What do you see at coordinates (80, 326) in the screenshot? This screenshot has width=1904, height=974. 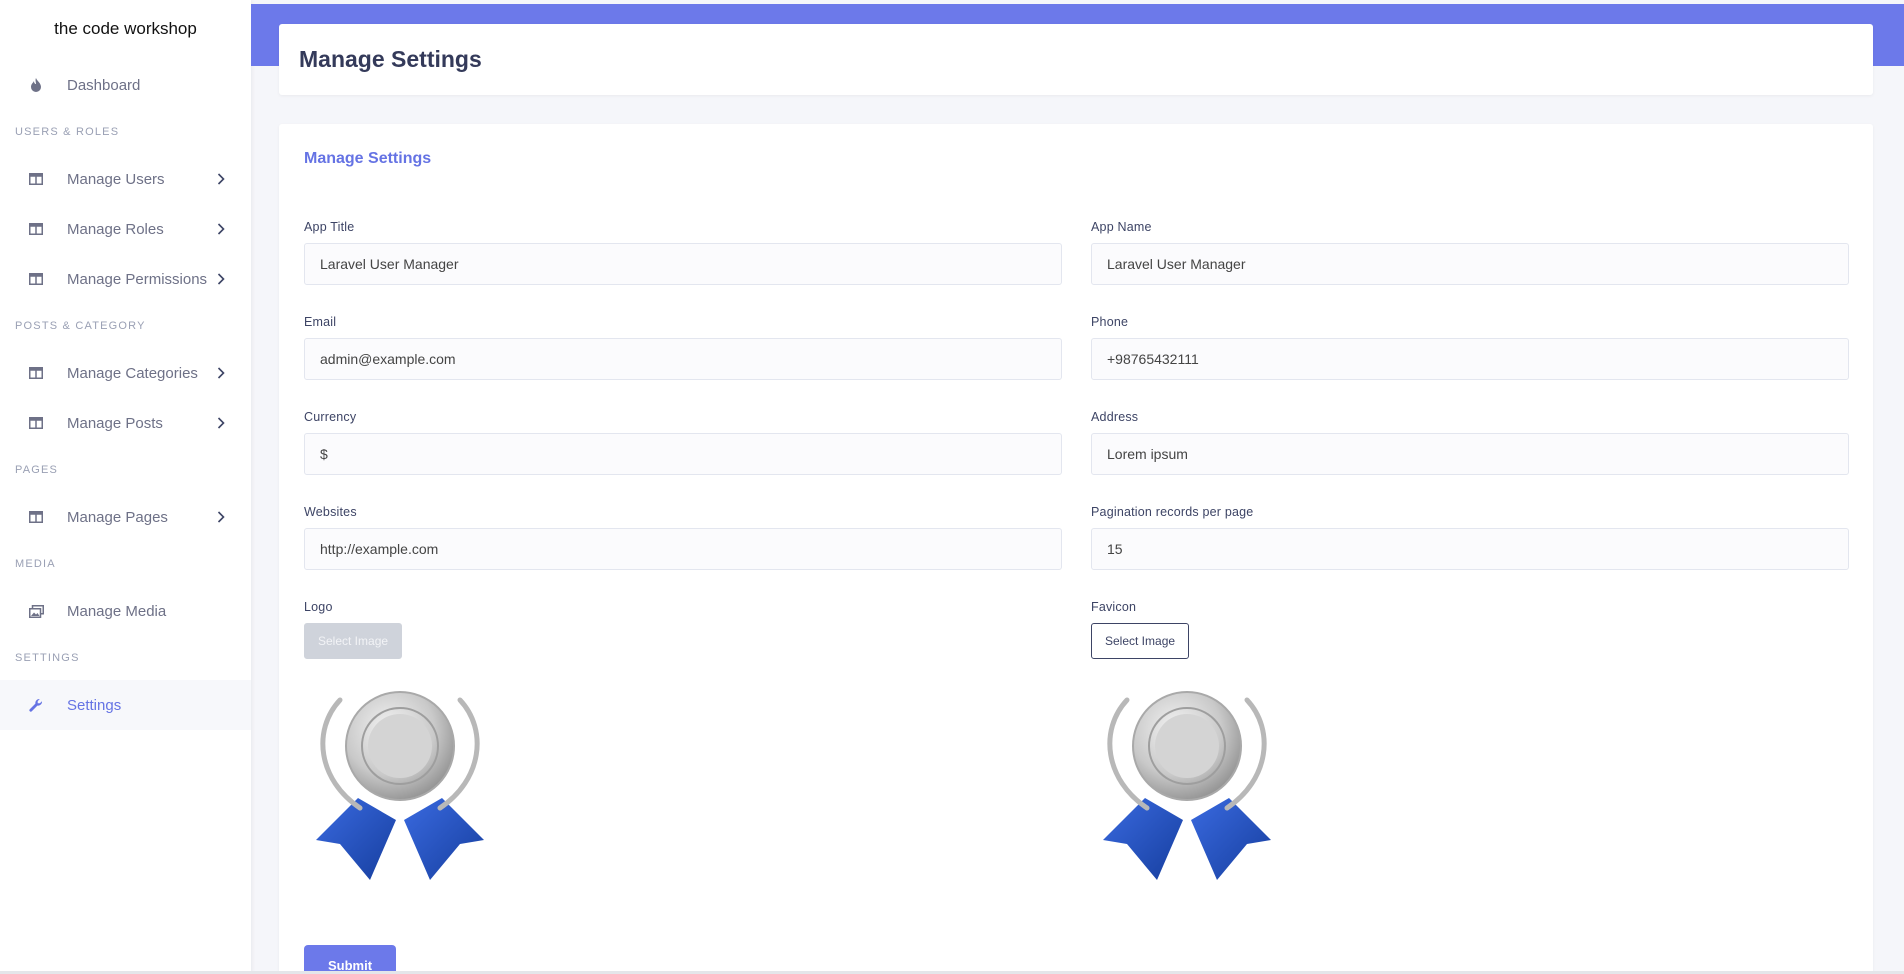 I see `section-title-posts-category: POSTS & CATEGORY` at bounding box center [80, 326].